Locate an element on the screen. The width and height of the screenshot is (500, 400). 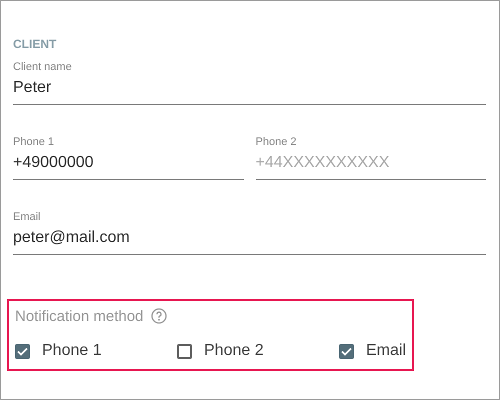
field-label: Email is located at coordinates (27, 217).